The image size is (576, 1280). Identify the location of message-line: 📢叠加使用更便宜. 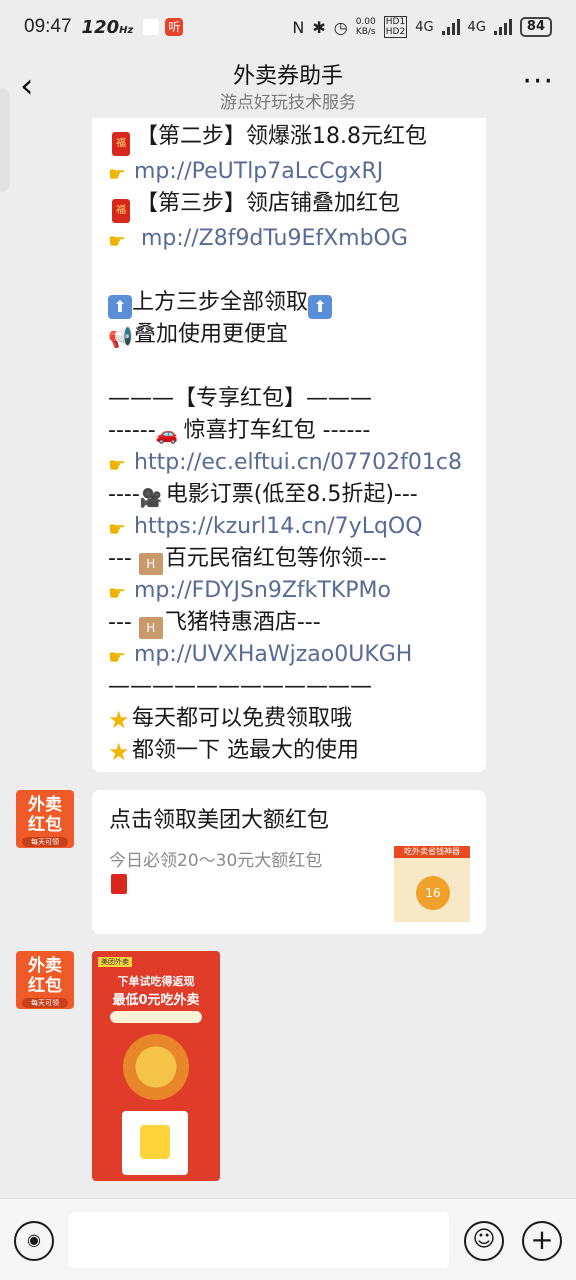
(198, 335).